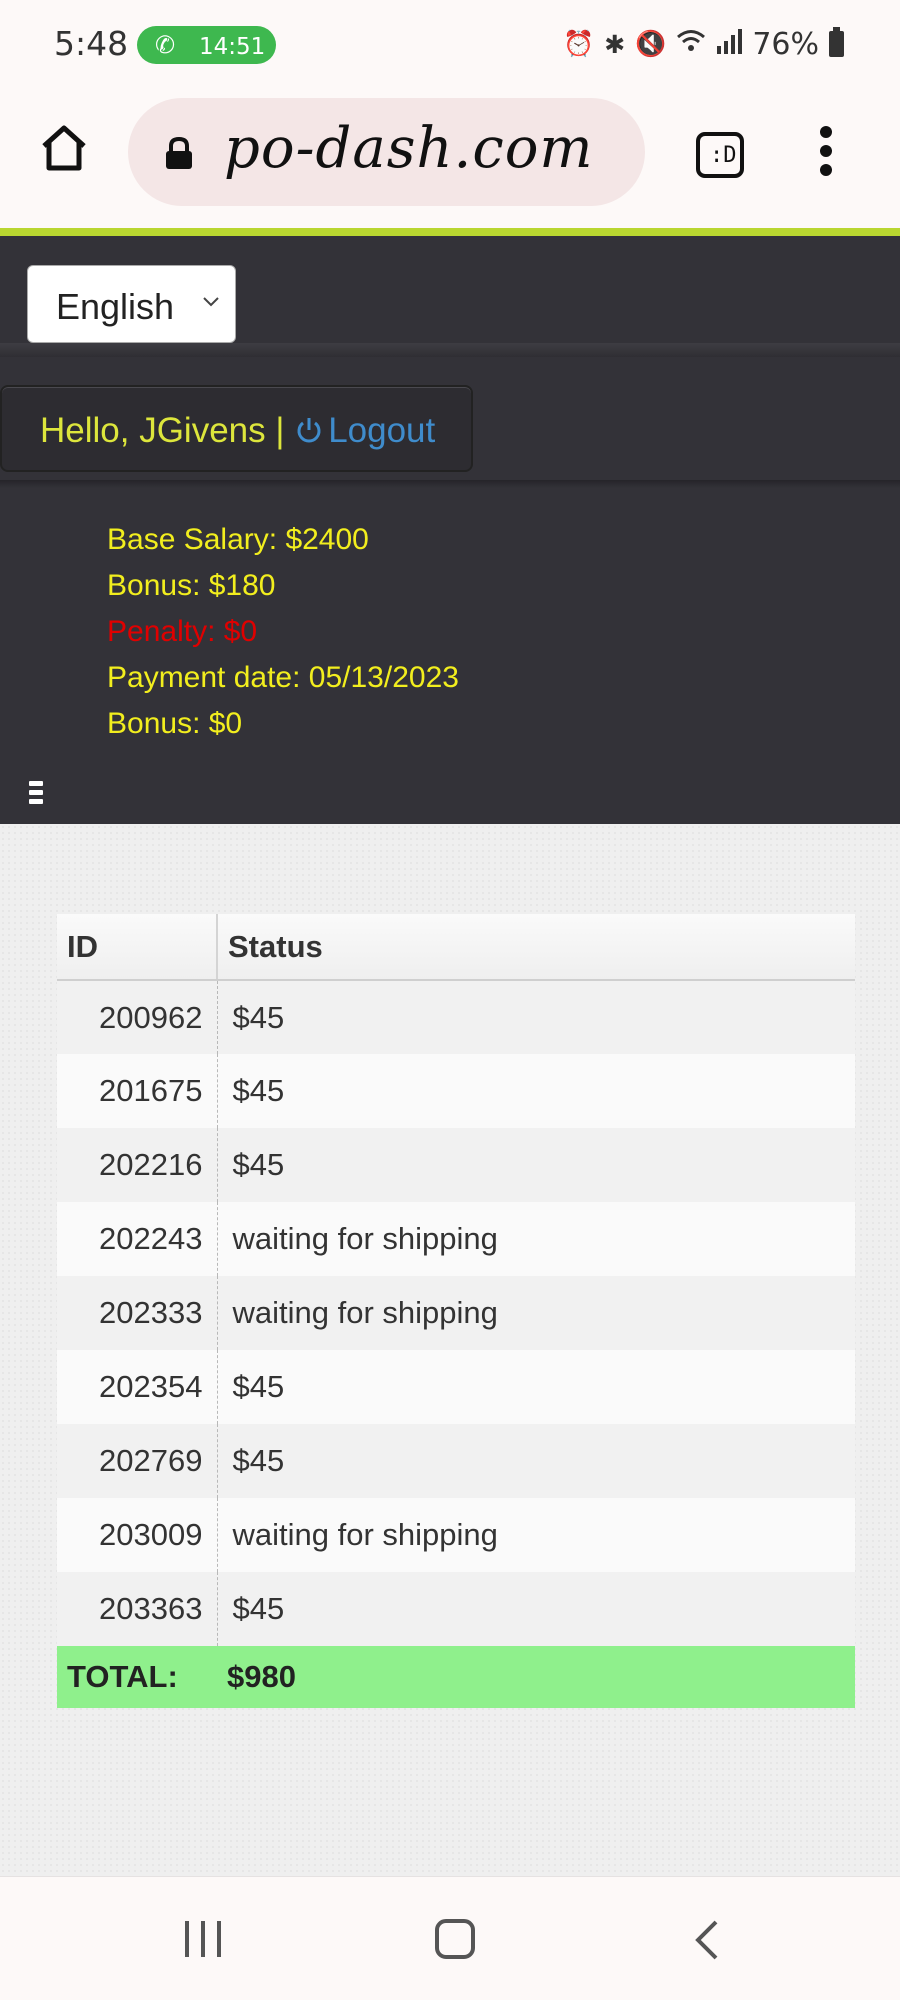 Image resolution: width=900 pixels, height=2000 pixels. Describe the element at coordinates (383, 677) in the screenshot. I see `info-value: 05/13/2023` at that location.